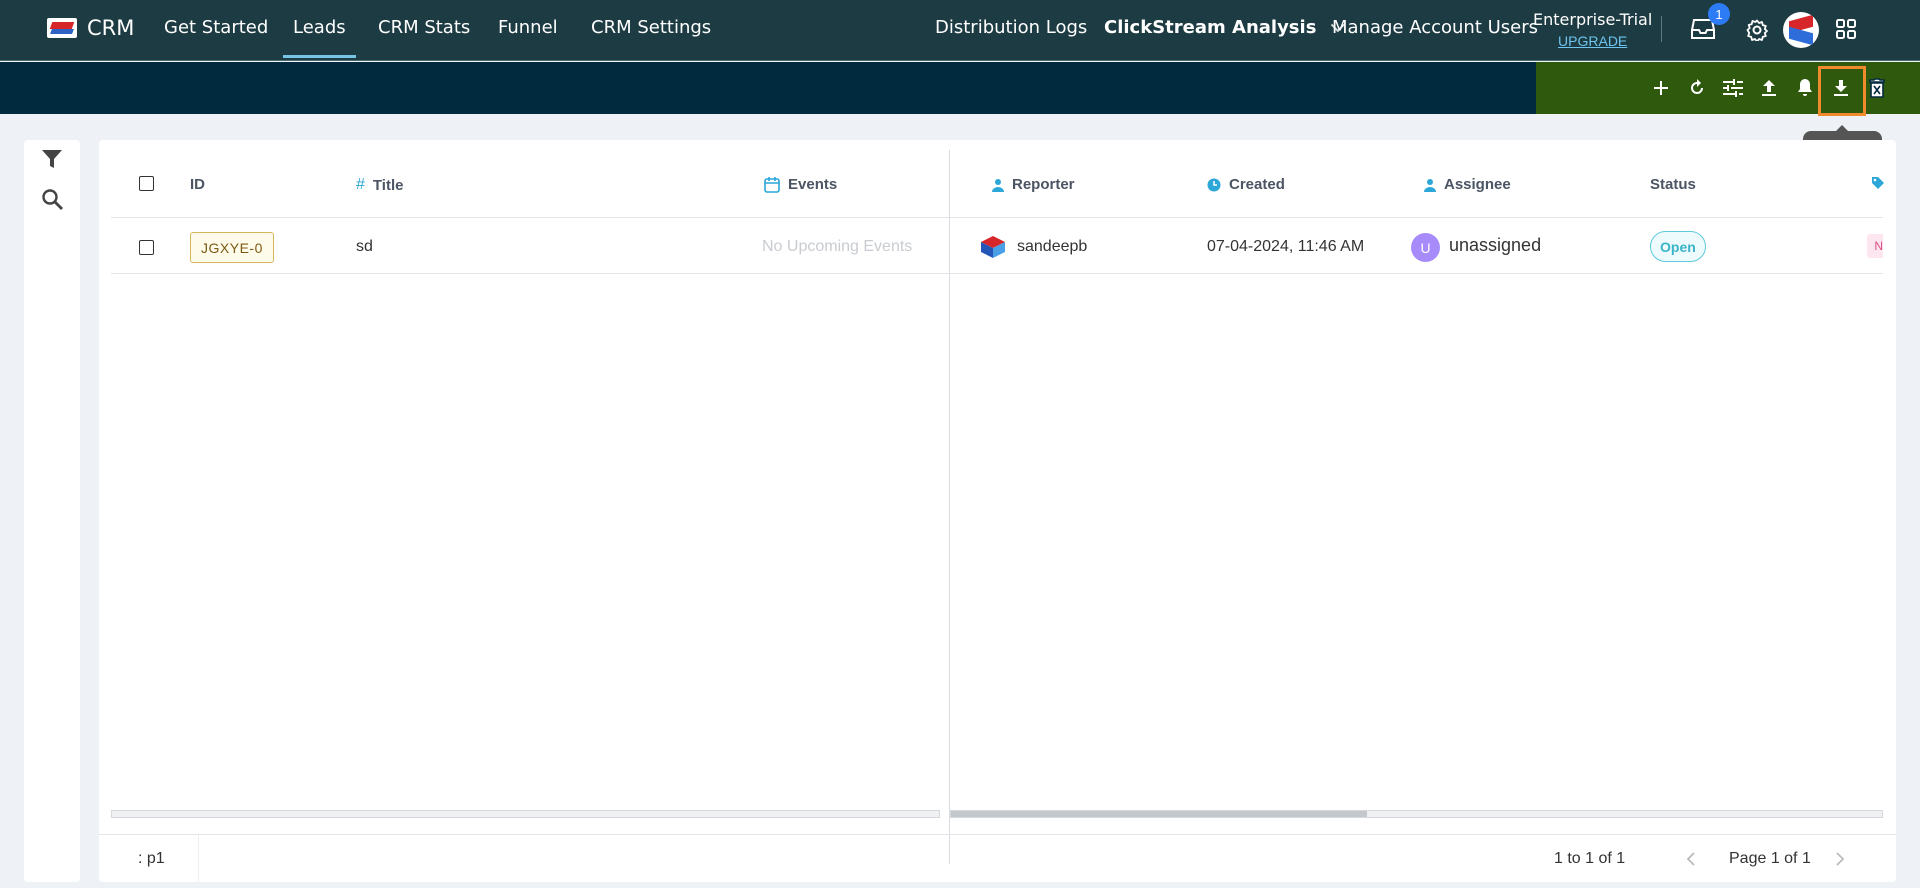 The image size is (1920, 888). Describe the element at coordinates (232, 247) in the screenshot. I see `lead-id-chip: JGXYE-0` at that location.